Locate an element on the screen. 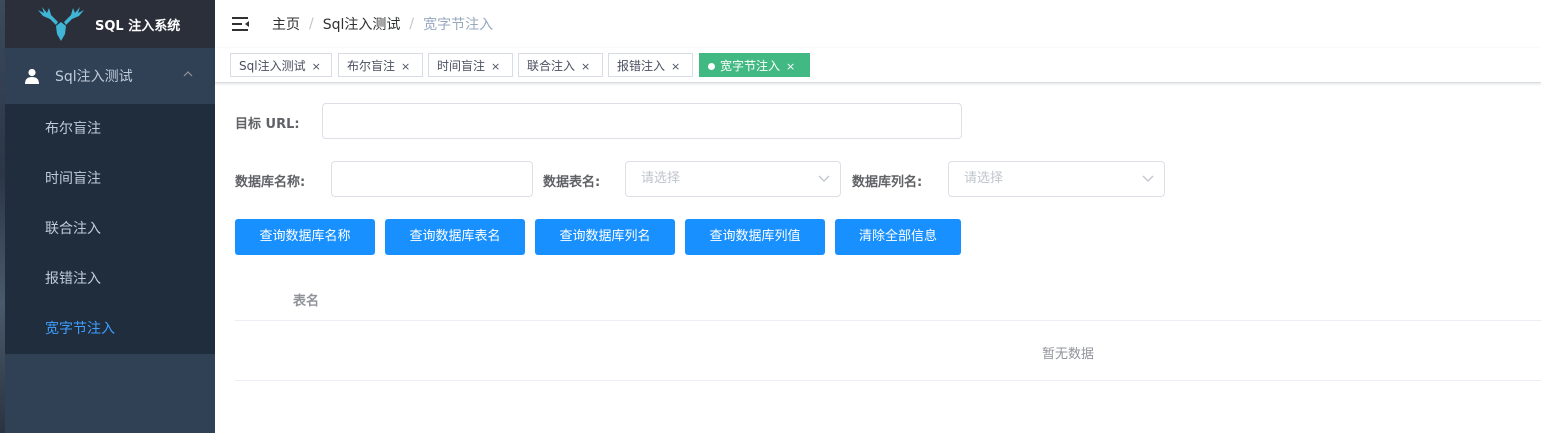  clear-all-button: 清除全部信息 is located at coordinates (898, 237).